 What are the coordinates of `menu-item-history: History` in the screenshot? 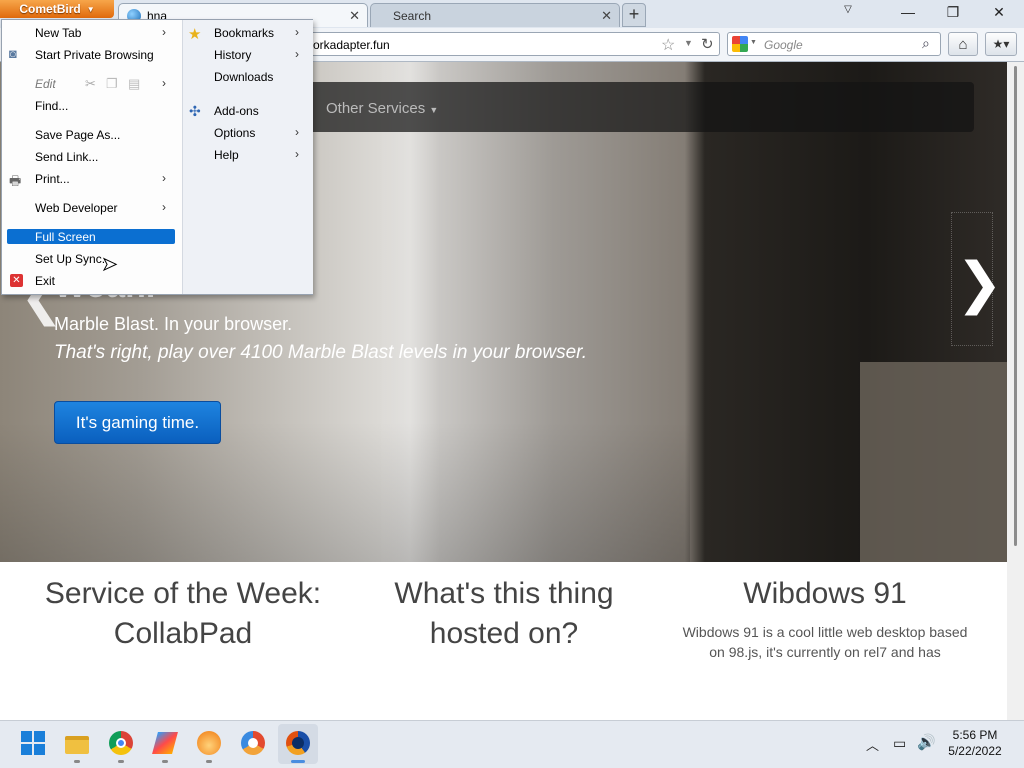 It's located at (232, 55).